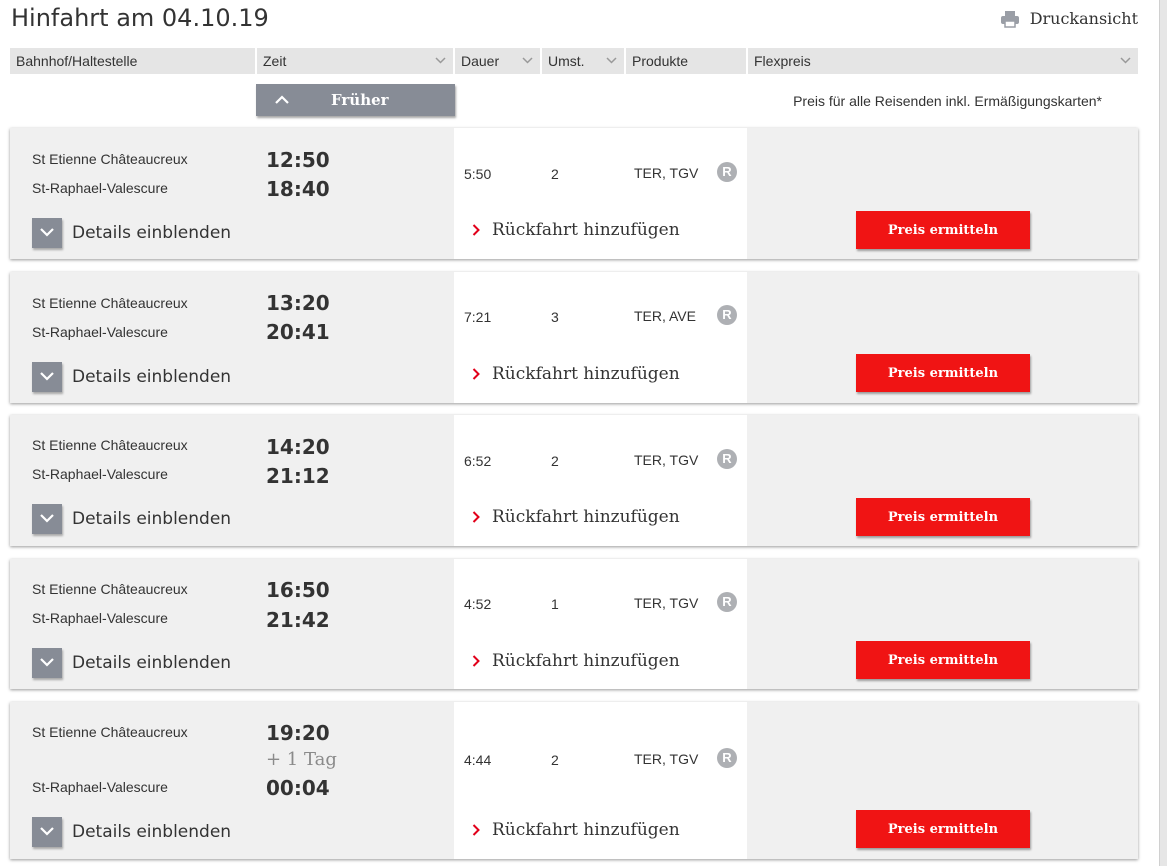 Image resolution: width=1167 pixels, height=866 pixels. I want to click on column-header-products: Produkte, so click(686, 61).